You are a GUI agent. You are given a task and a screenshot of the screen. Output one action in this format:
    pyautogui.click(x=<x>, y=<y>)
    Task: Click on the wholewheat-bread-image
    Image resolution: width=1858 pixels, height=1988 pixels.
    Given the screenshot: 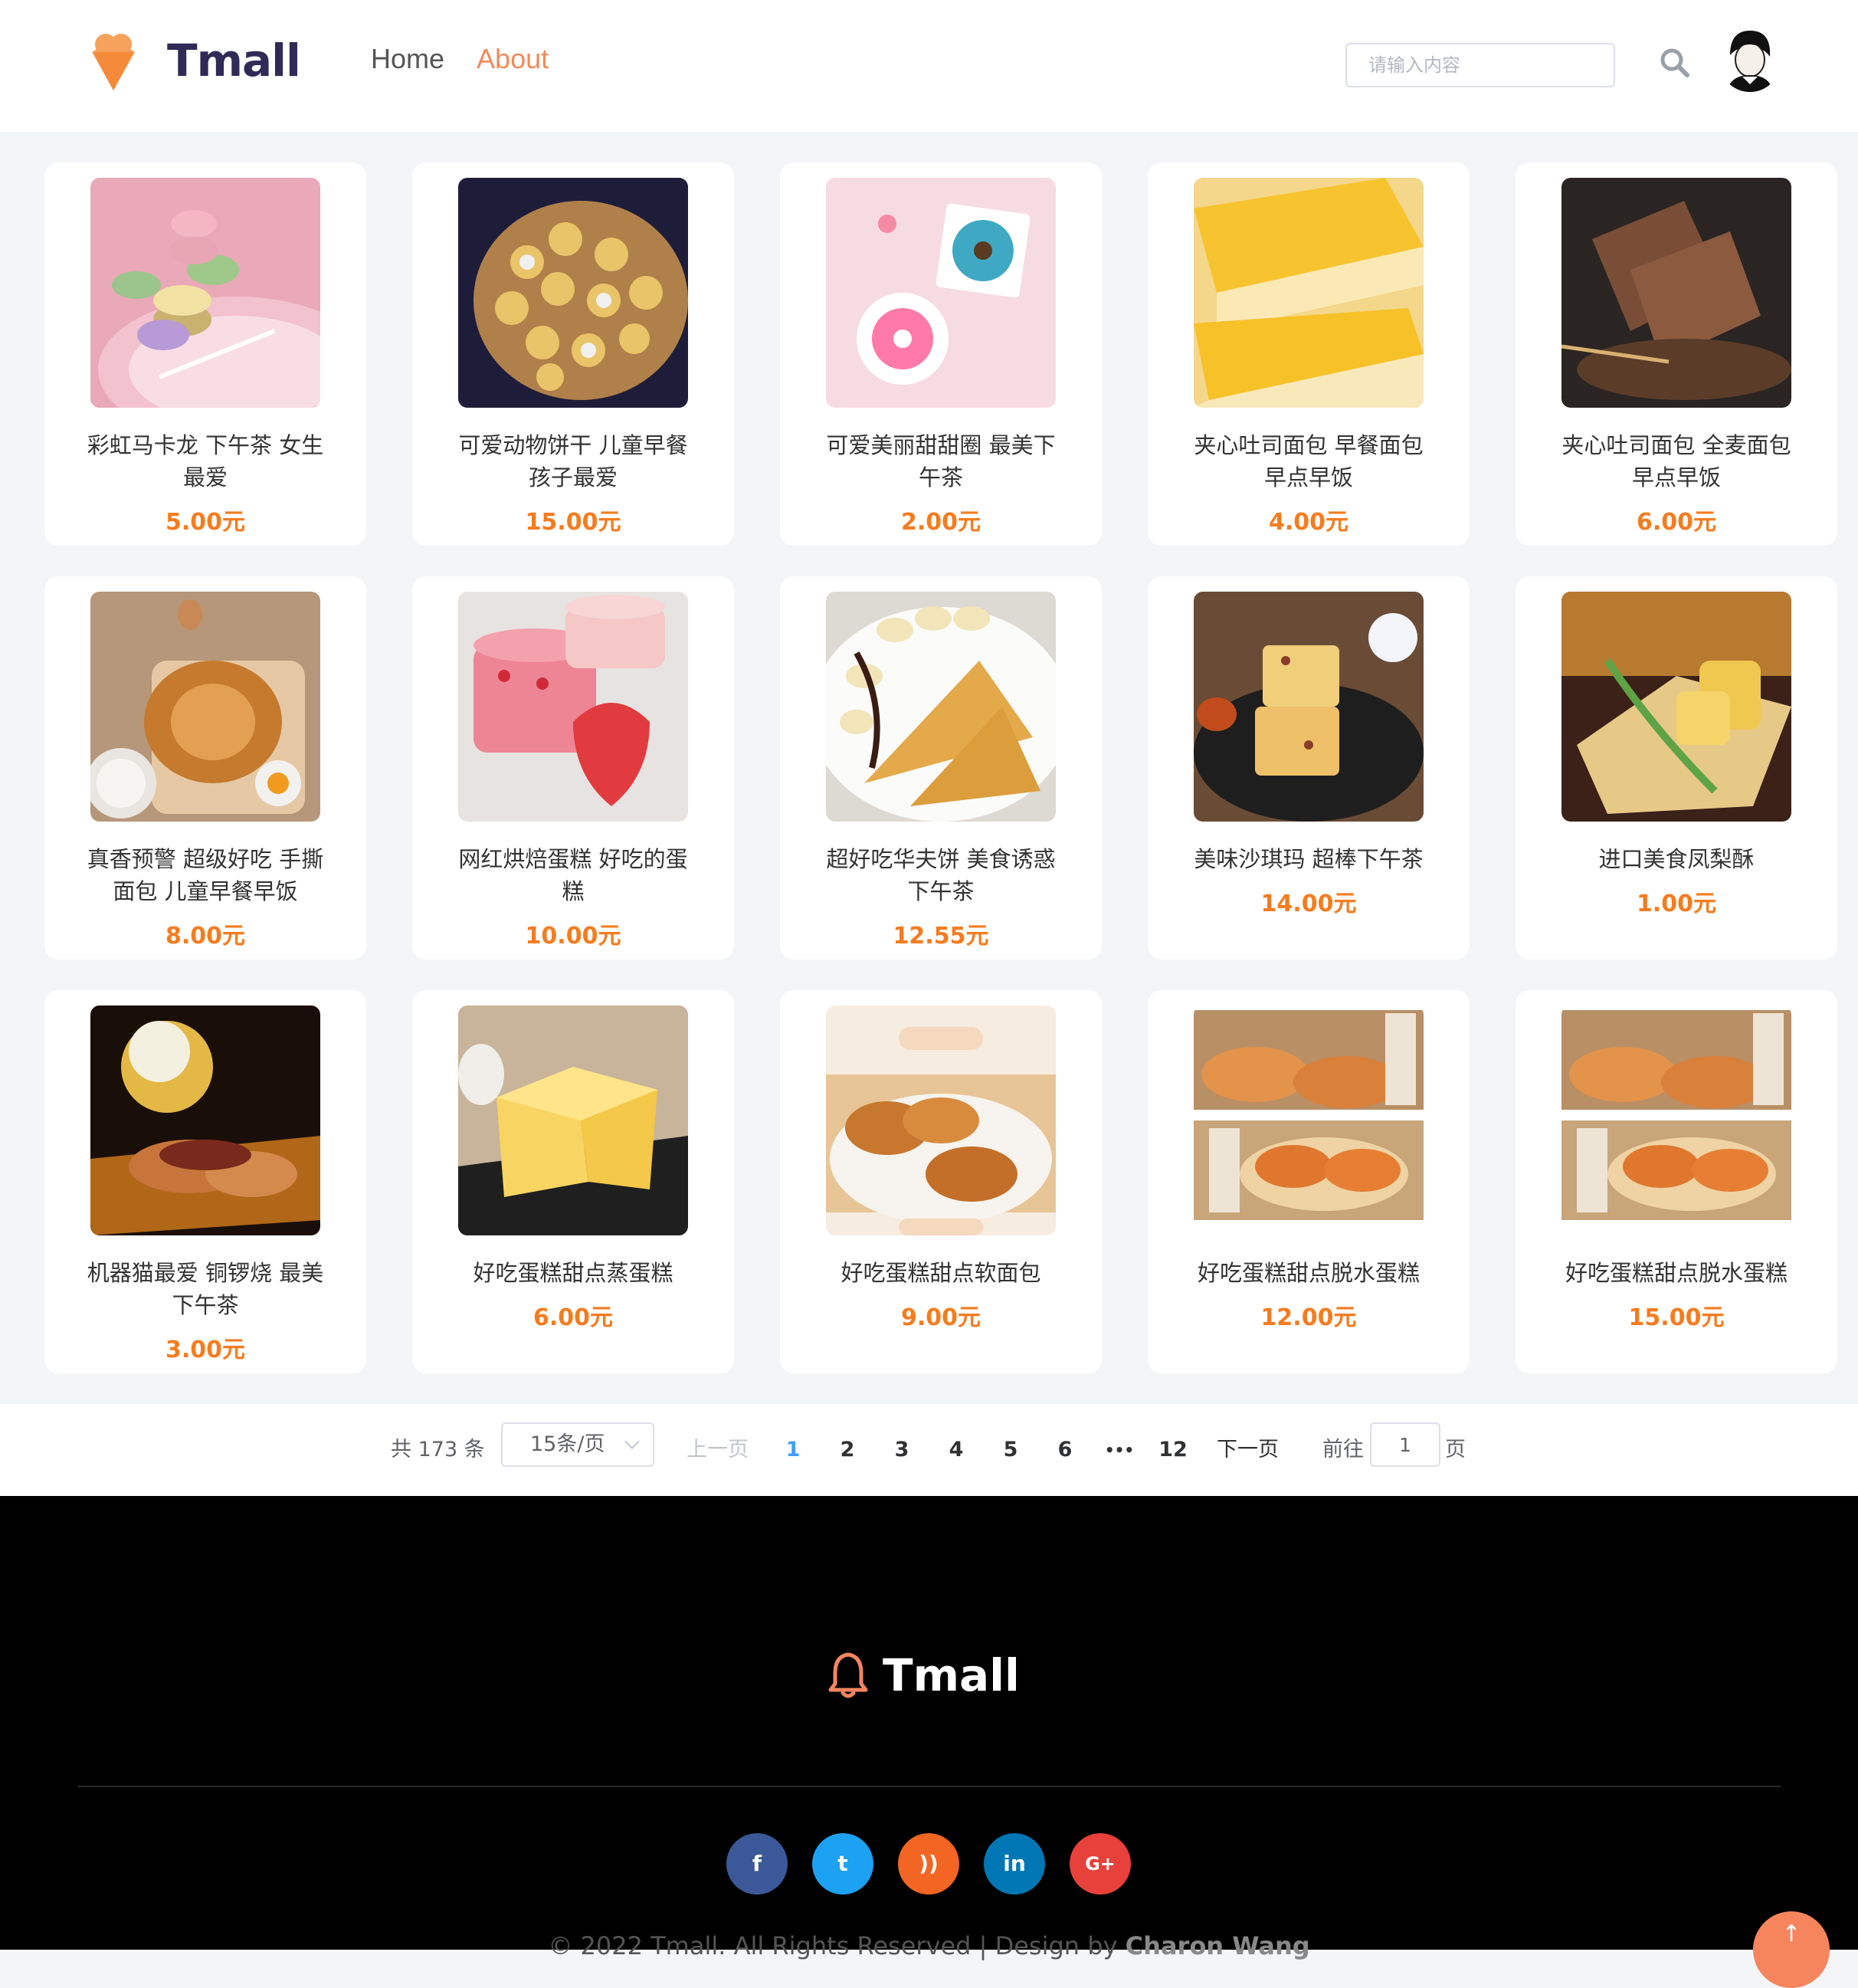 What is the action you would take?
    pyautogui.click(x=1676, y=293)
    